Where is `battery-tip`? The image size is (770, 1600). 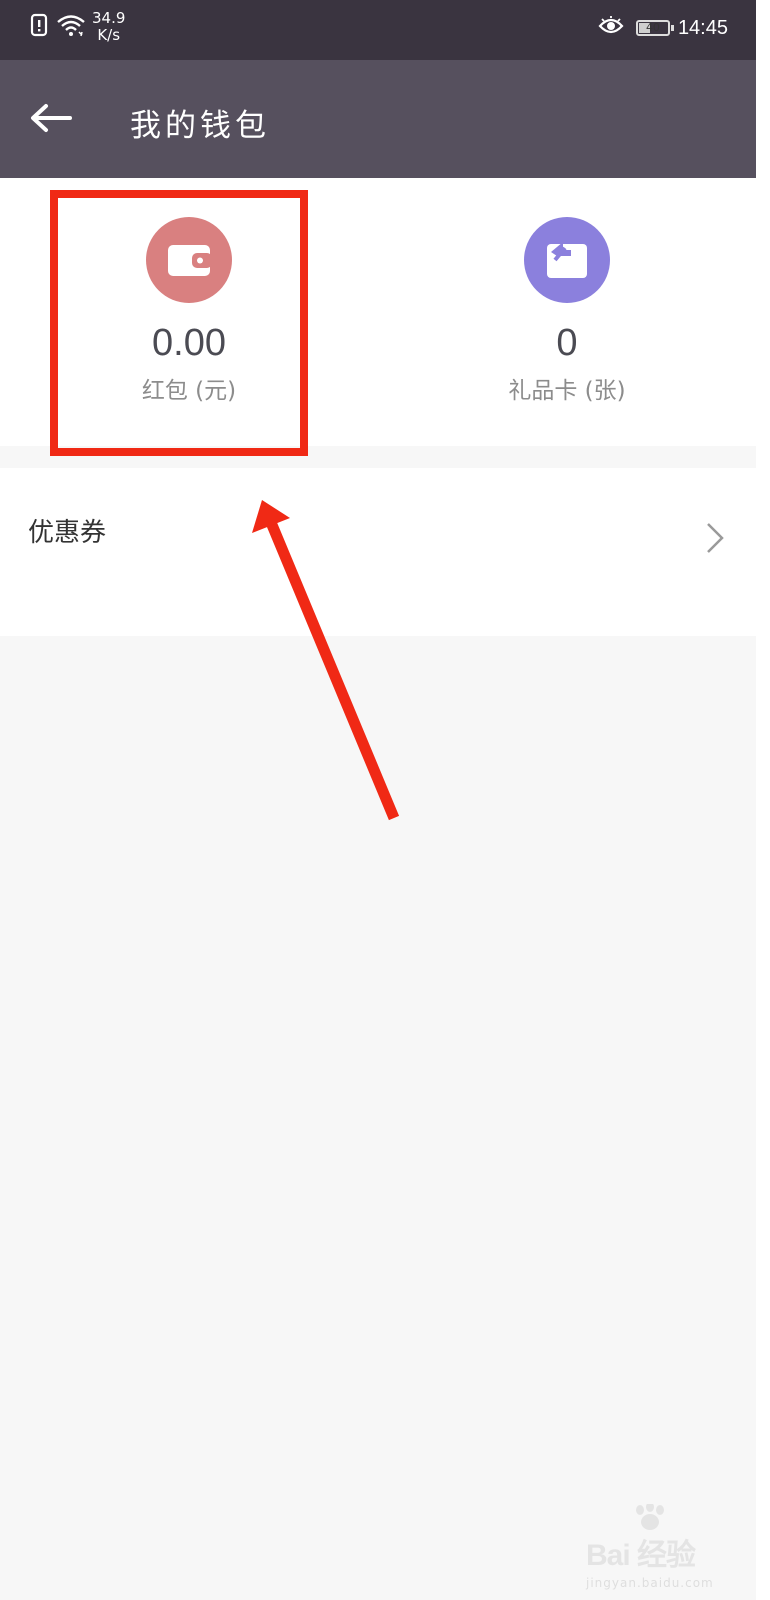 battery-tip is located at coordinates (672, 28).